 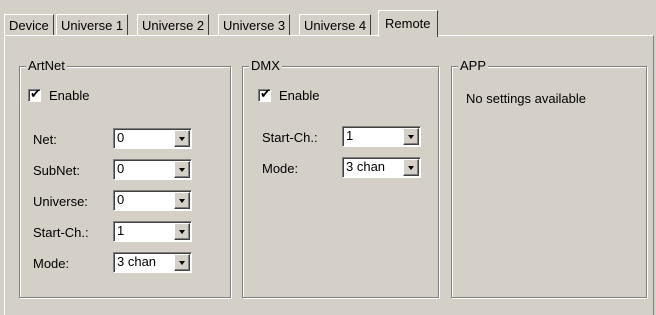 What do you see at coordinates (408, 23) in the screenshot?
I see `tab-remote: Remote` at bounding box center [408, 23].